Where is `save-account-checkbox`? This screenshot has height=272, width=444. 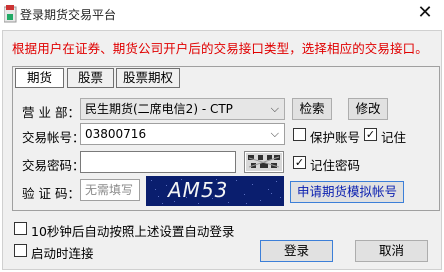
save-account-checkbox is located at coordinates (299, 134).